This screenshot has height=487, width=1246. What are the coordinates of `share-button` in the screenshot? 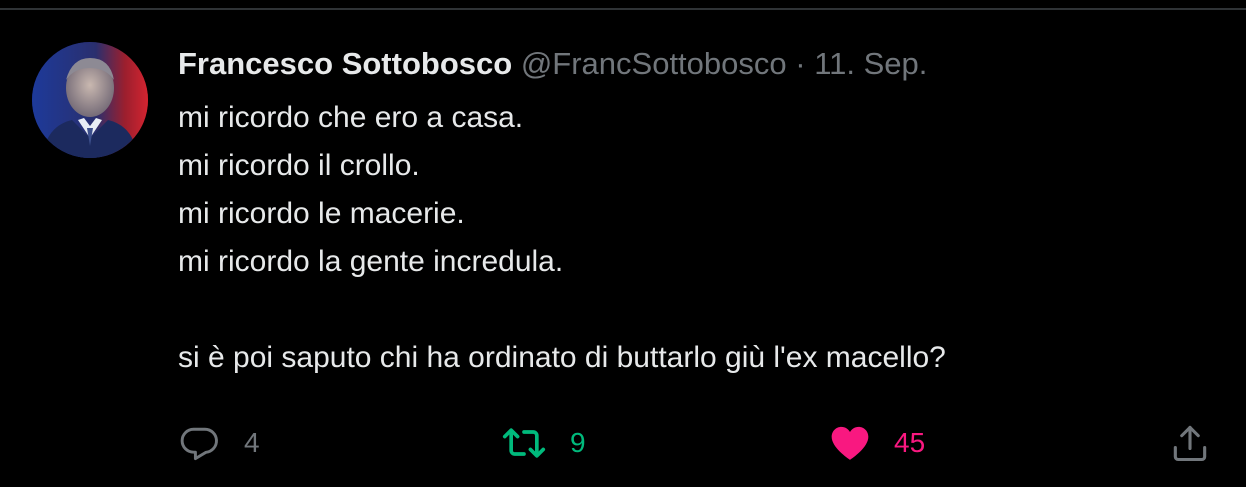 It's located at (1190, 443).